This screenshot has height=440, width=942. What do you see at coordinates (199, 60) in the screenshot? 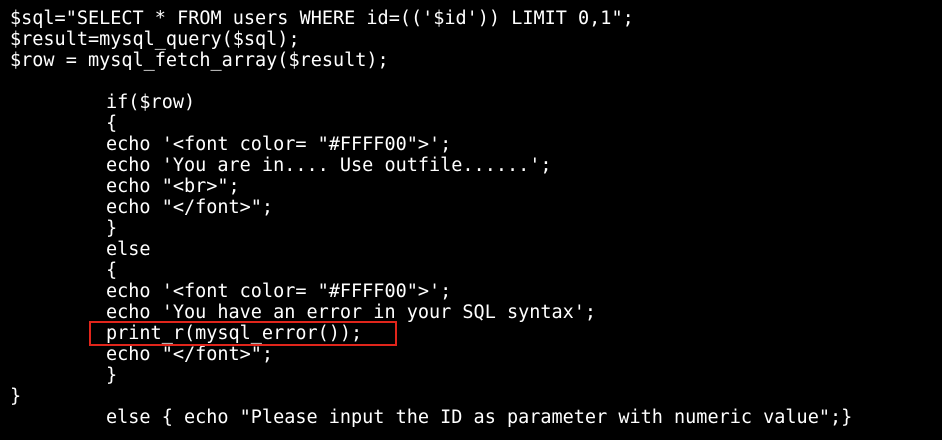
I see `code-line-row: $row = mysql_fetch_array($result);` at bounding box center [199, 60].